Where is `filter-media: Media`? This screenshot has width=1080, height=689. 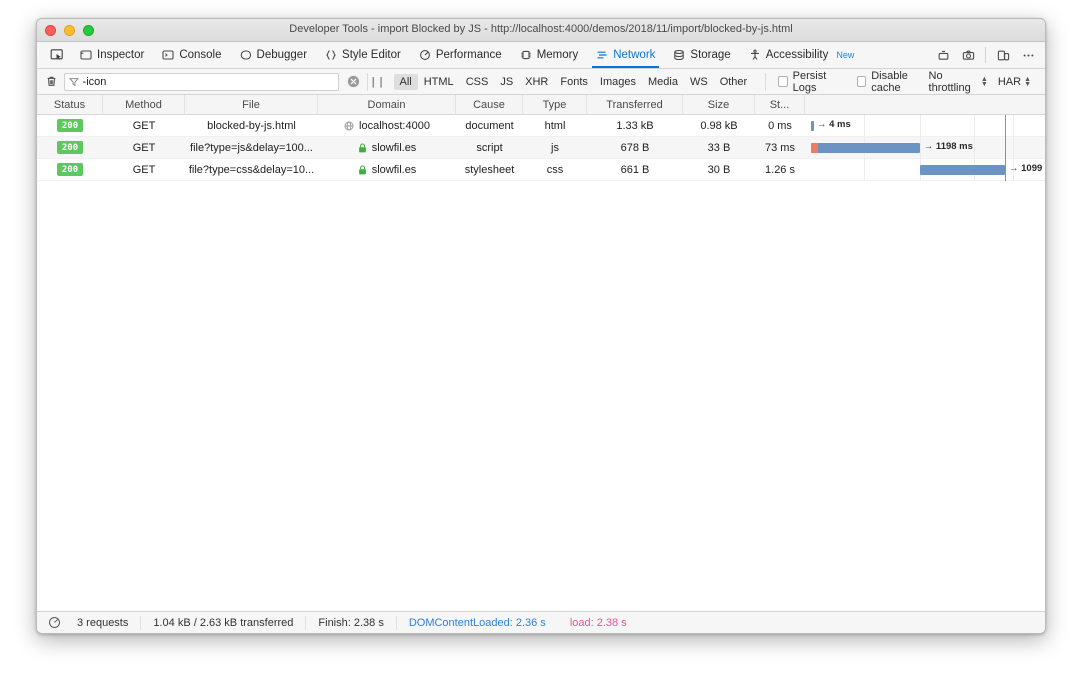 filter-media: Media is located at coordinates (663, 82).